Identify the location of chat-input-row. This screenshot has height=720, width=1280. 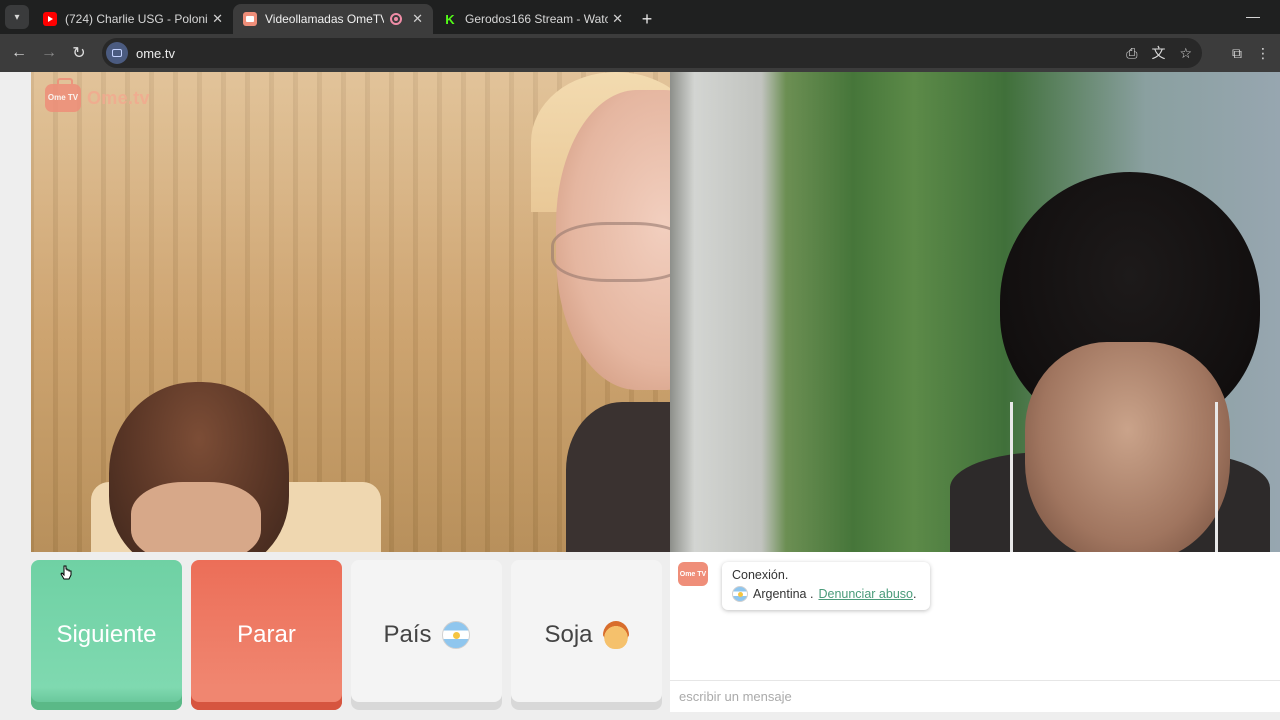
(975, 696).